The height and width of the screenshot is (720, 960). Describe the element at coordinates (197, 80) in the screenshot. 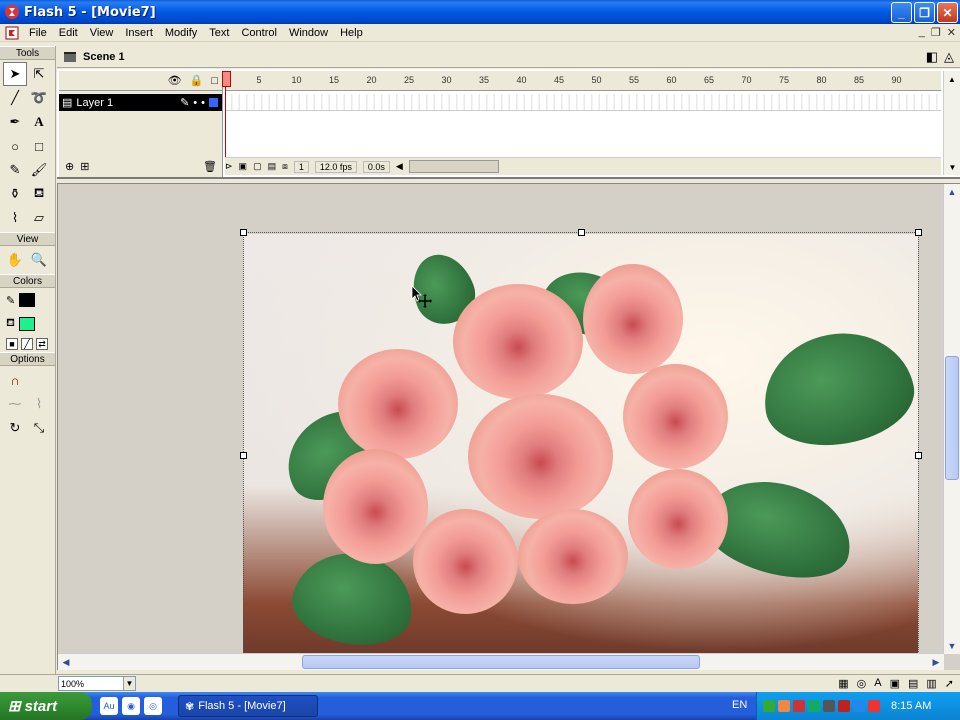

I see `lock-icon: 🔒` at that location.